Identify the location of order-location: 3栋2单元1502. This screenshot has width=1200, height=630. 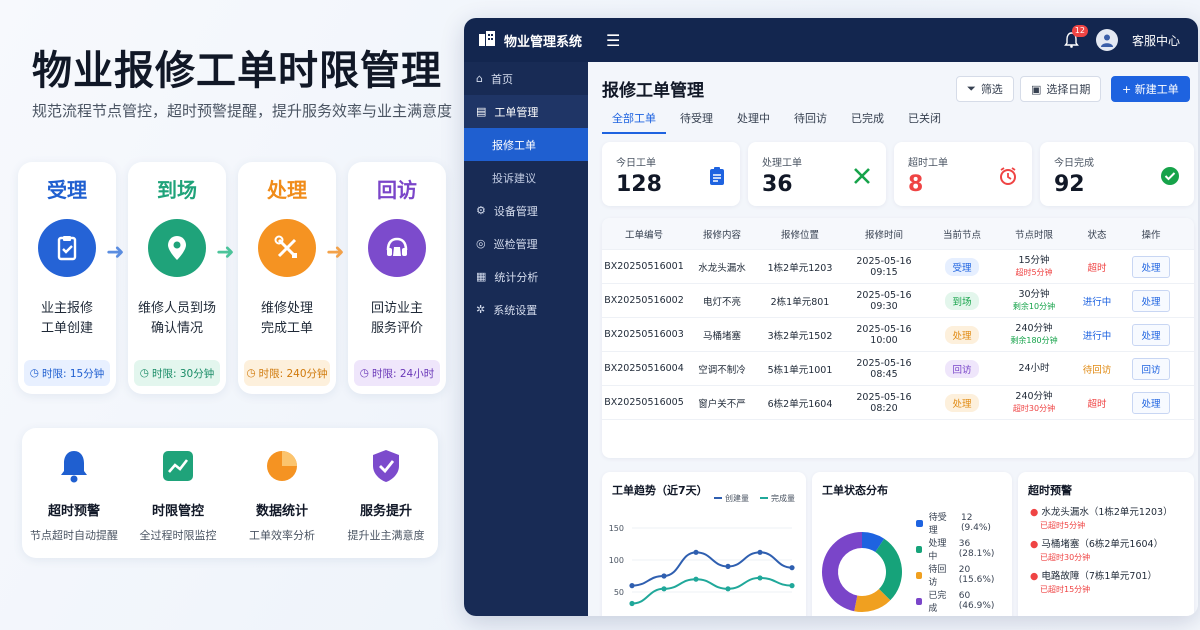
(800, 336).